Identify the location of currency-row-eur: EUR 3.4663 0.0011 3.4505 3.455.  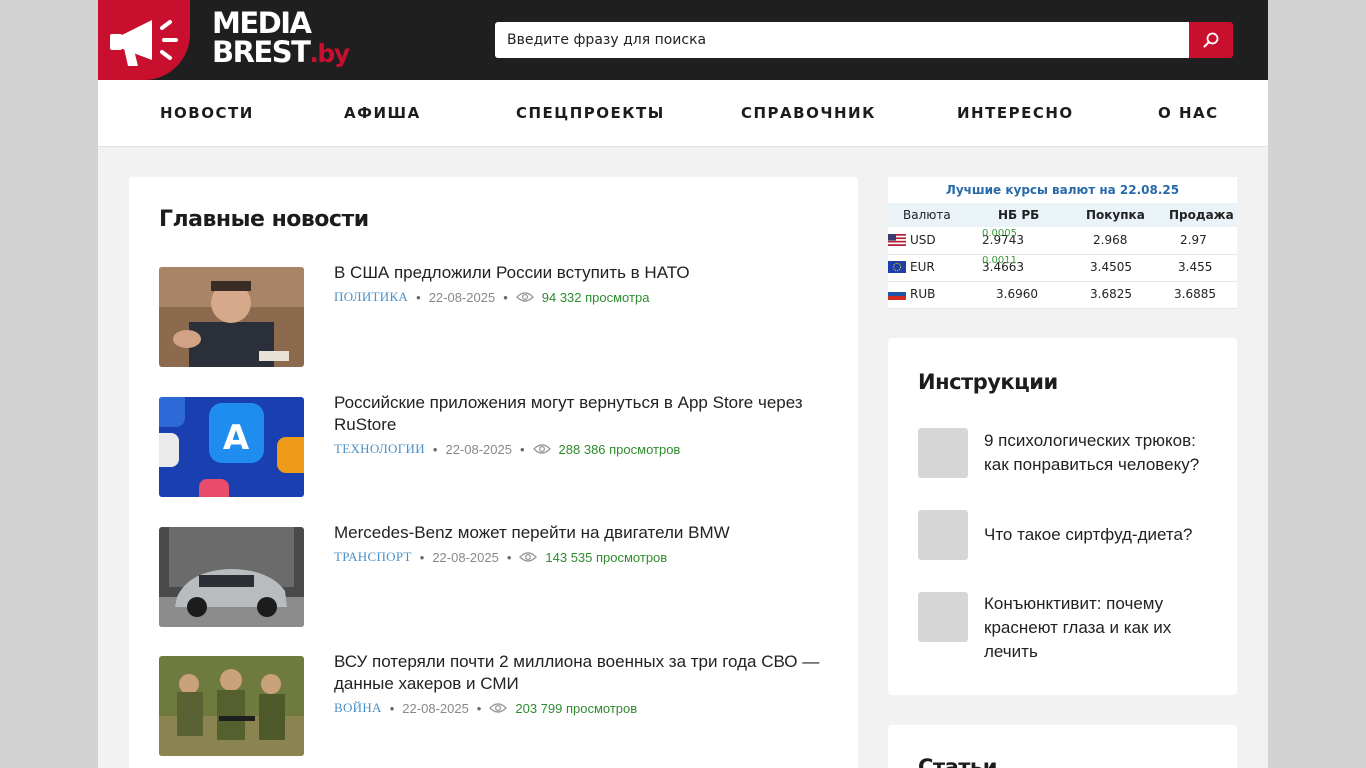
(1062, 268).